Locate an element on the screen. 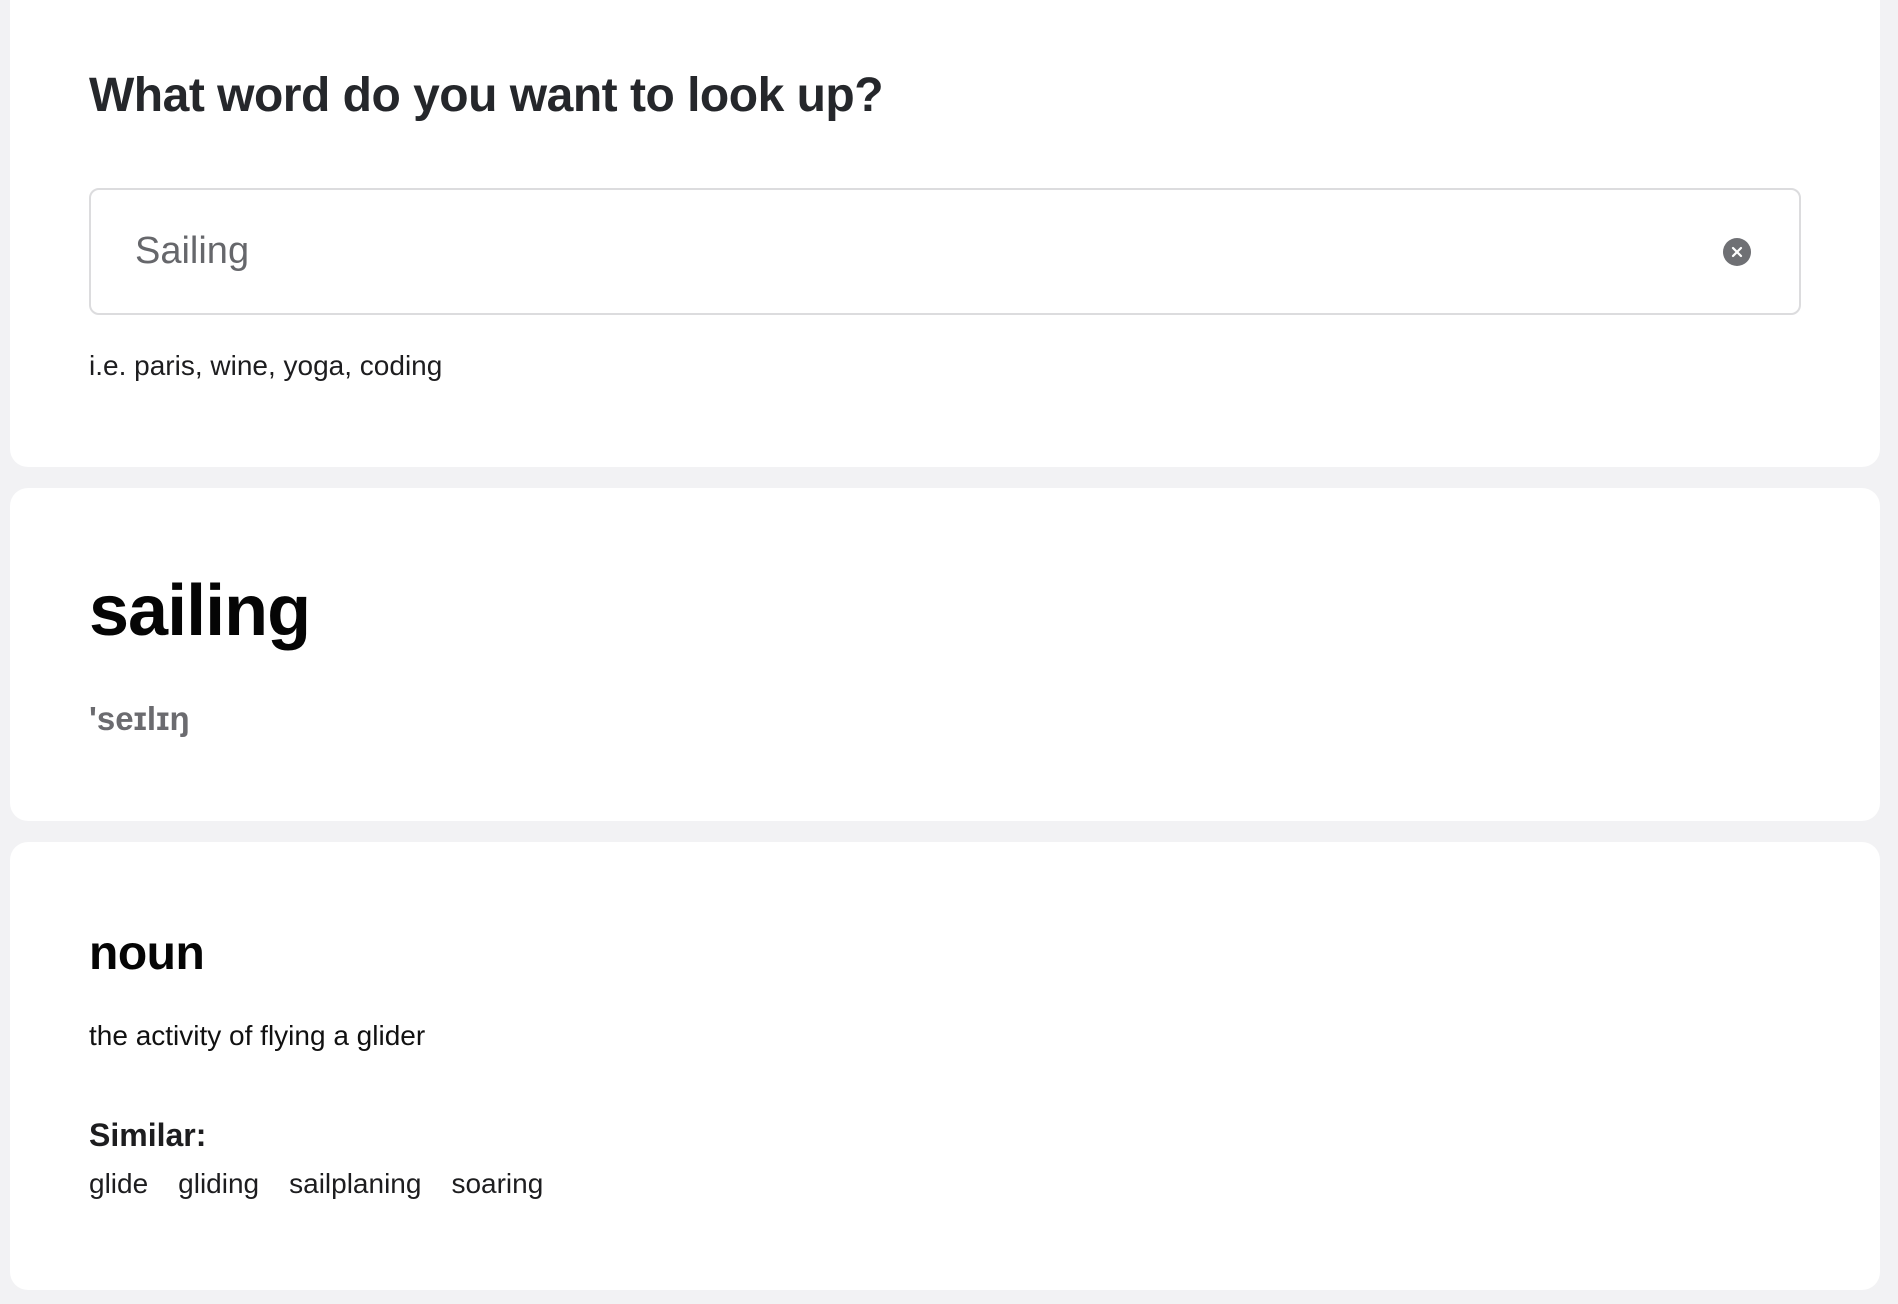 Image resolution: width=1898 pixels, height=1304 pixels. word-title: sailing is located at coordinates (200, 611).